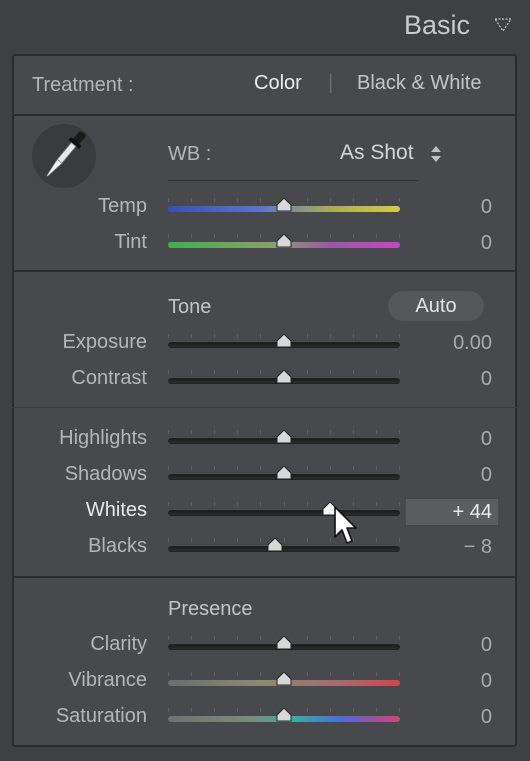 The height and width of the screenshot is (761, 530). Describe the element at coordinates (451, 681) in the screenshot. I see `vibrance-value: 0` at that location.